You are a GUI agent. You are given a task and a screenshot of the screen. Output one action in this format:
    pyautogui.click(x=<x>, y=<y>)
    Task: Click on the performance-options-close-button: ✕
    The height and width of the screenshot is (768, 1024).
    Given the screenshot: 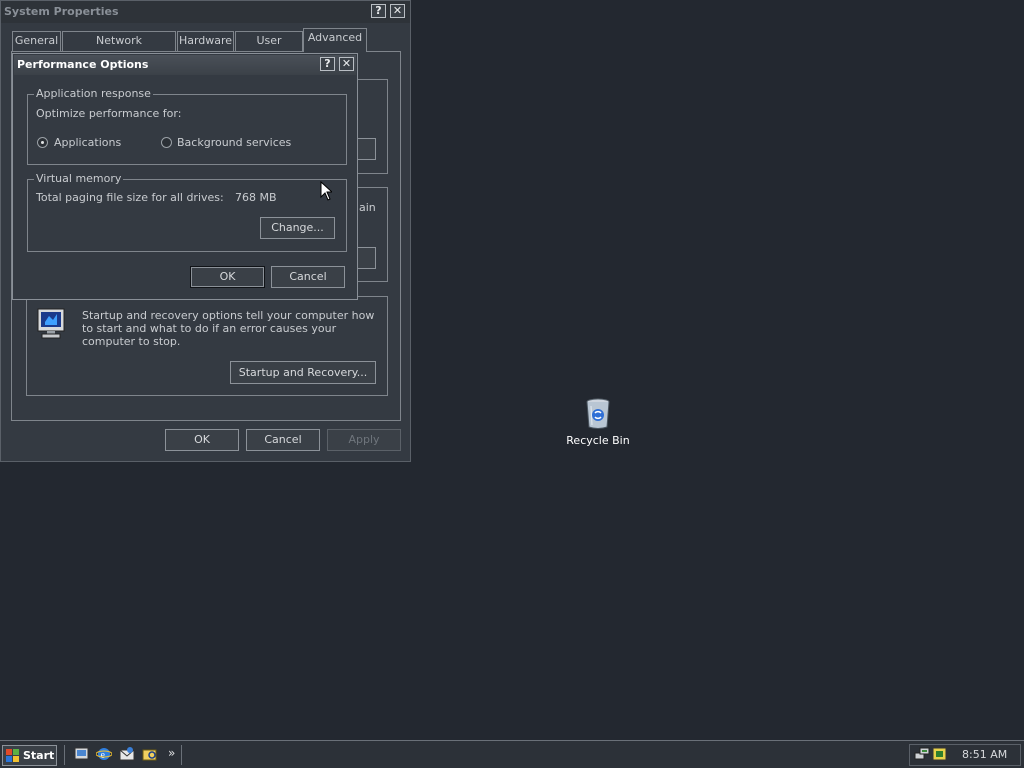 What is the action you would take?
    pyautogui.click(x=346, y=64)
    